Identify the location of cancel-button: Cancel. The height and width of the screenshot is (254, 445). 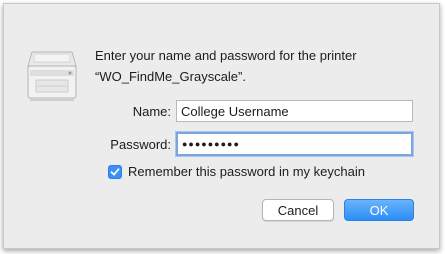
(298, 210).